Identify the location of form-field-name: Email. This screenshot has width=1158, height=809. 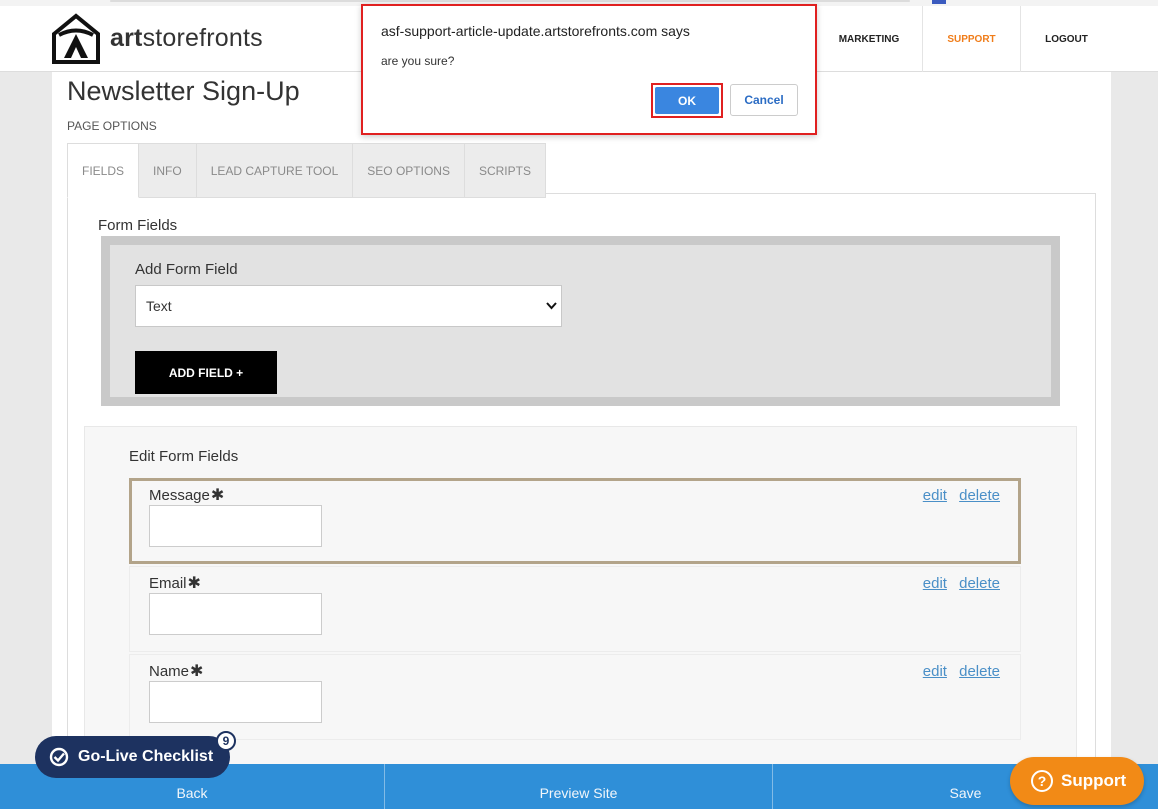
(168, 583).